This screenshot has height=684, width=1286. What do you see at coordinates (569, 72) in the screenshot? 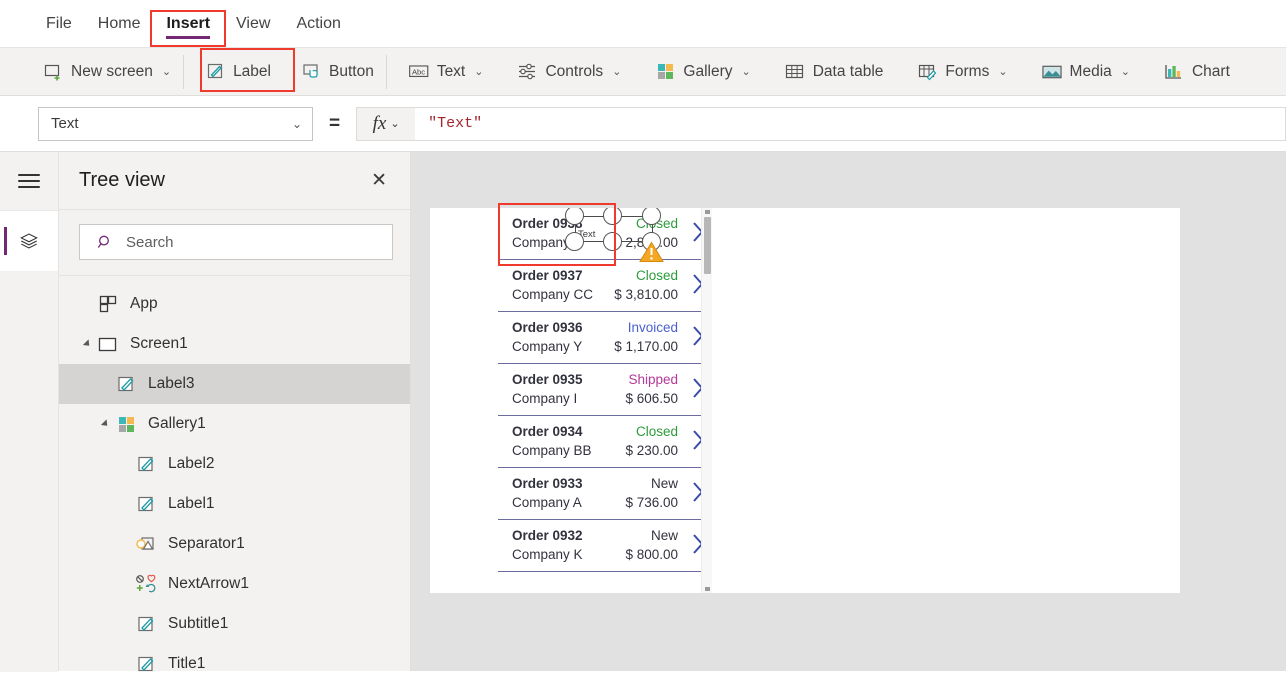
I see `ribbon-controls-menu: Controls ⌄` at bounding box center [569, 72].